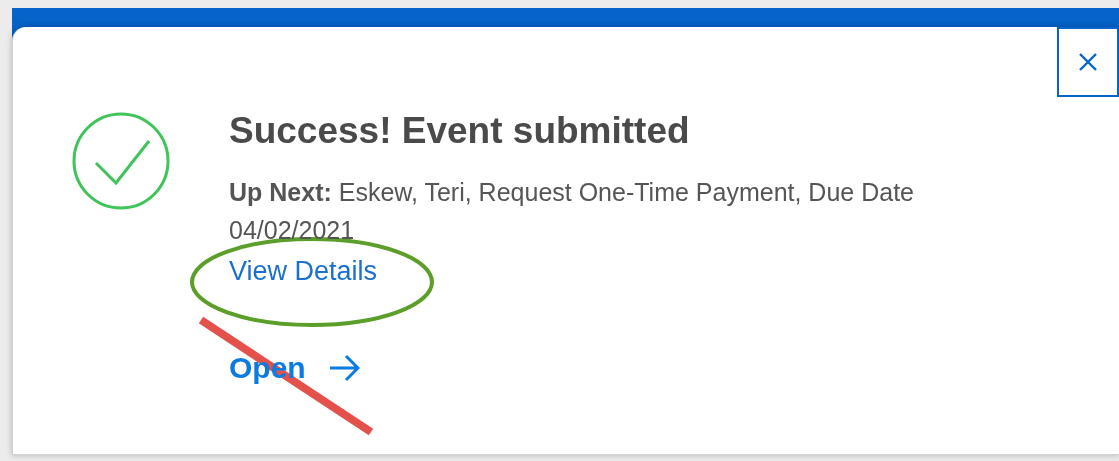 The image size is (1119, 461). Describe the element at coordinates (343, 367) in the screenshot. I see `arrow-right-icon` at that location.